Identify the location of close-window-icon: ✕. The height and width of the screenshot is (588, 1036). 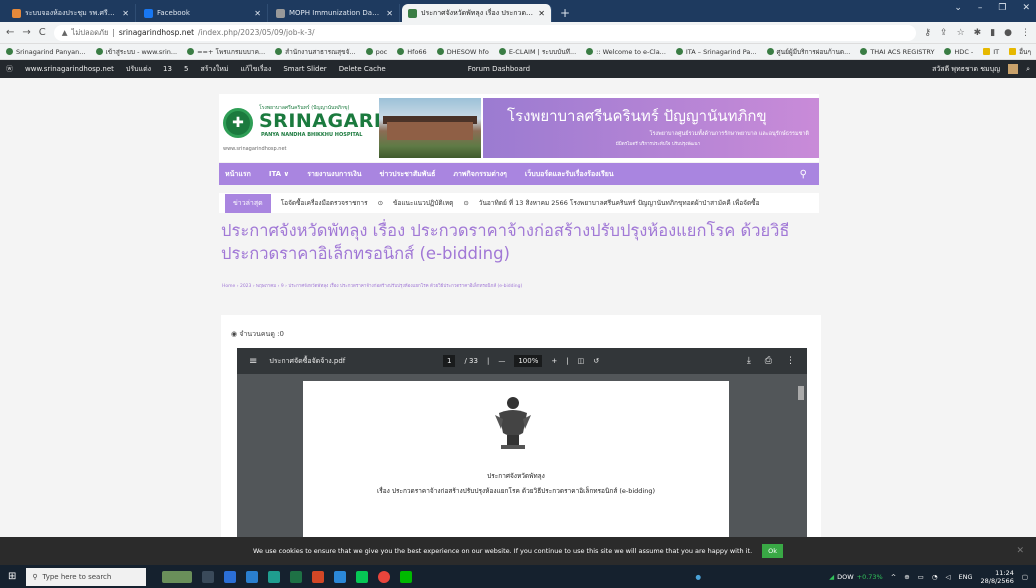
(1026, 8).